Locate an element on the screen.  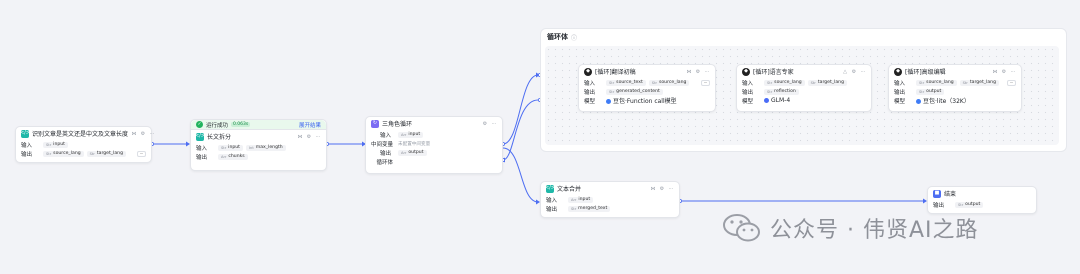
variable-tag: Str merged_text is located at coordinates (589, 208).